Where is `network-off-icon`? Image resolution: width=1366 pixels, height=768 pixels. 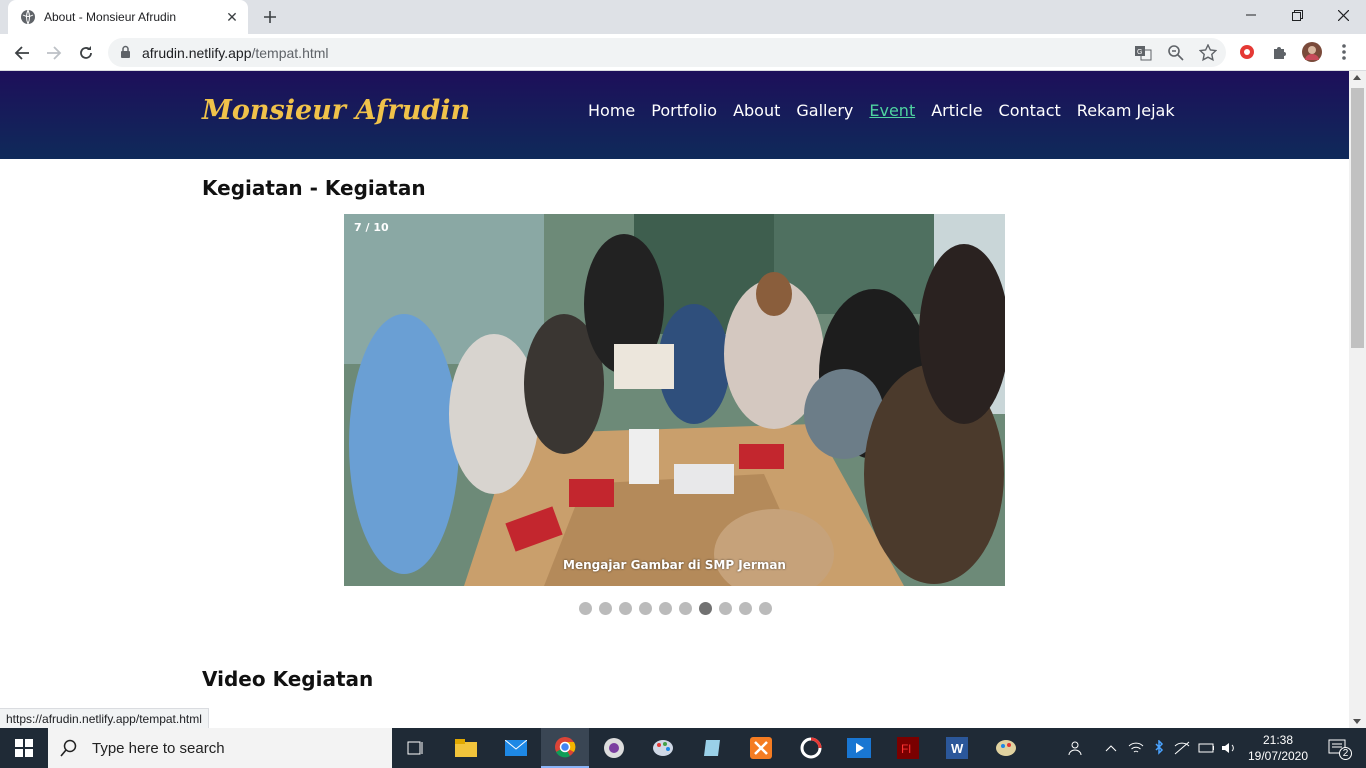
network-off-icon is located at coordinates (1182, 748).